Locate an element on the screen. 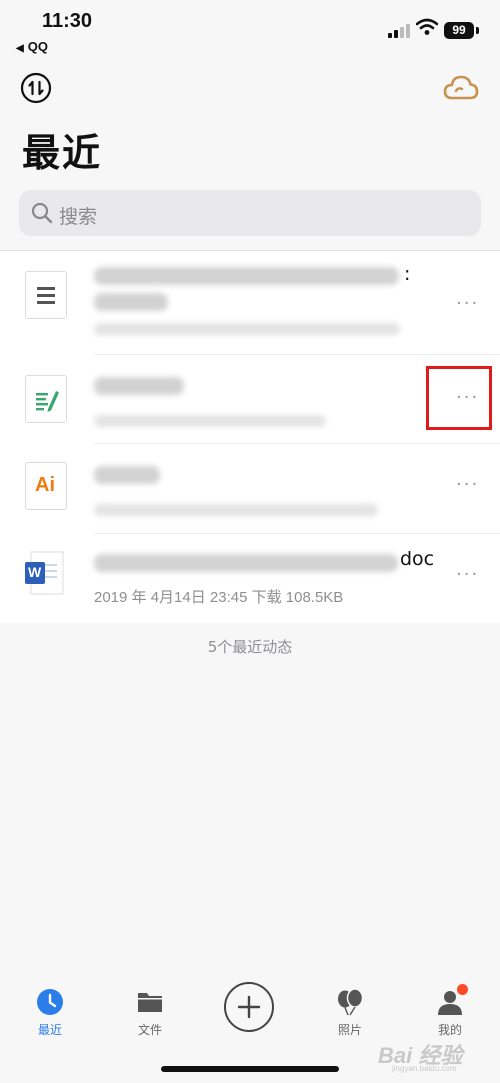 Image resolution: width=500 pixels, height=1083 pixels. back-app-label: QQ is located at coordinates (37, 46).